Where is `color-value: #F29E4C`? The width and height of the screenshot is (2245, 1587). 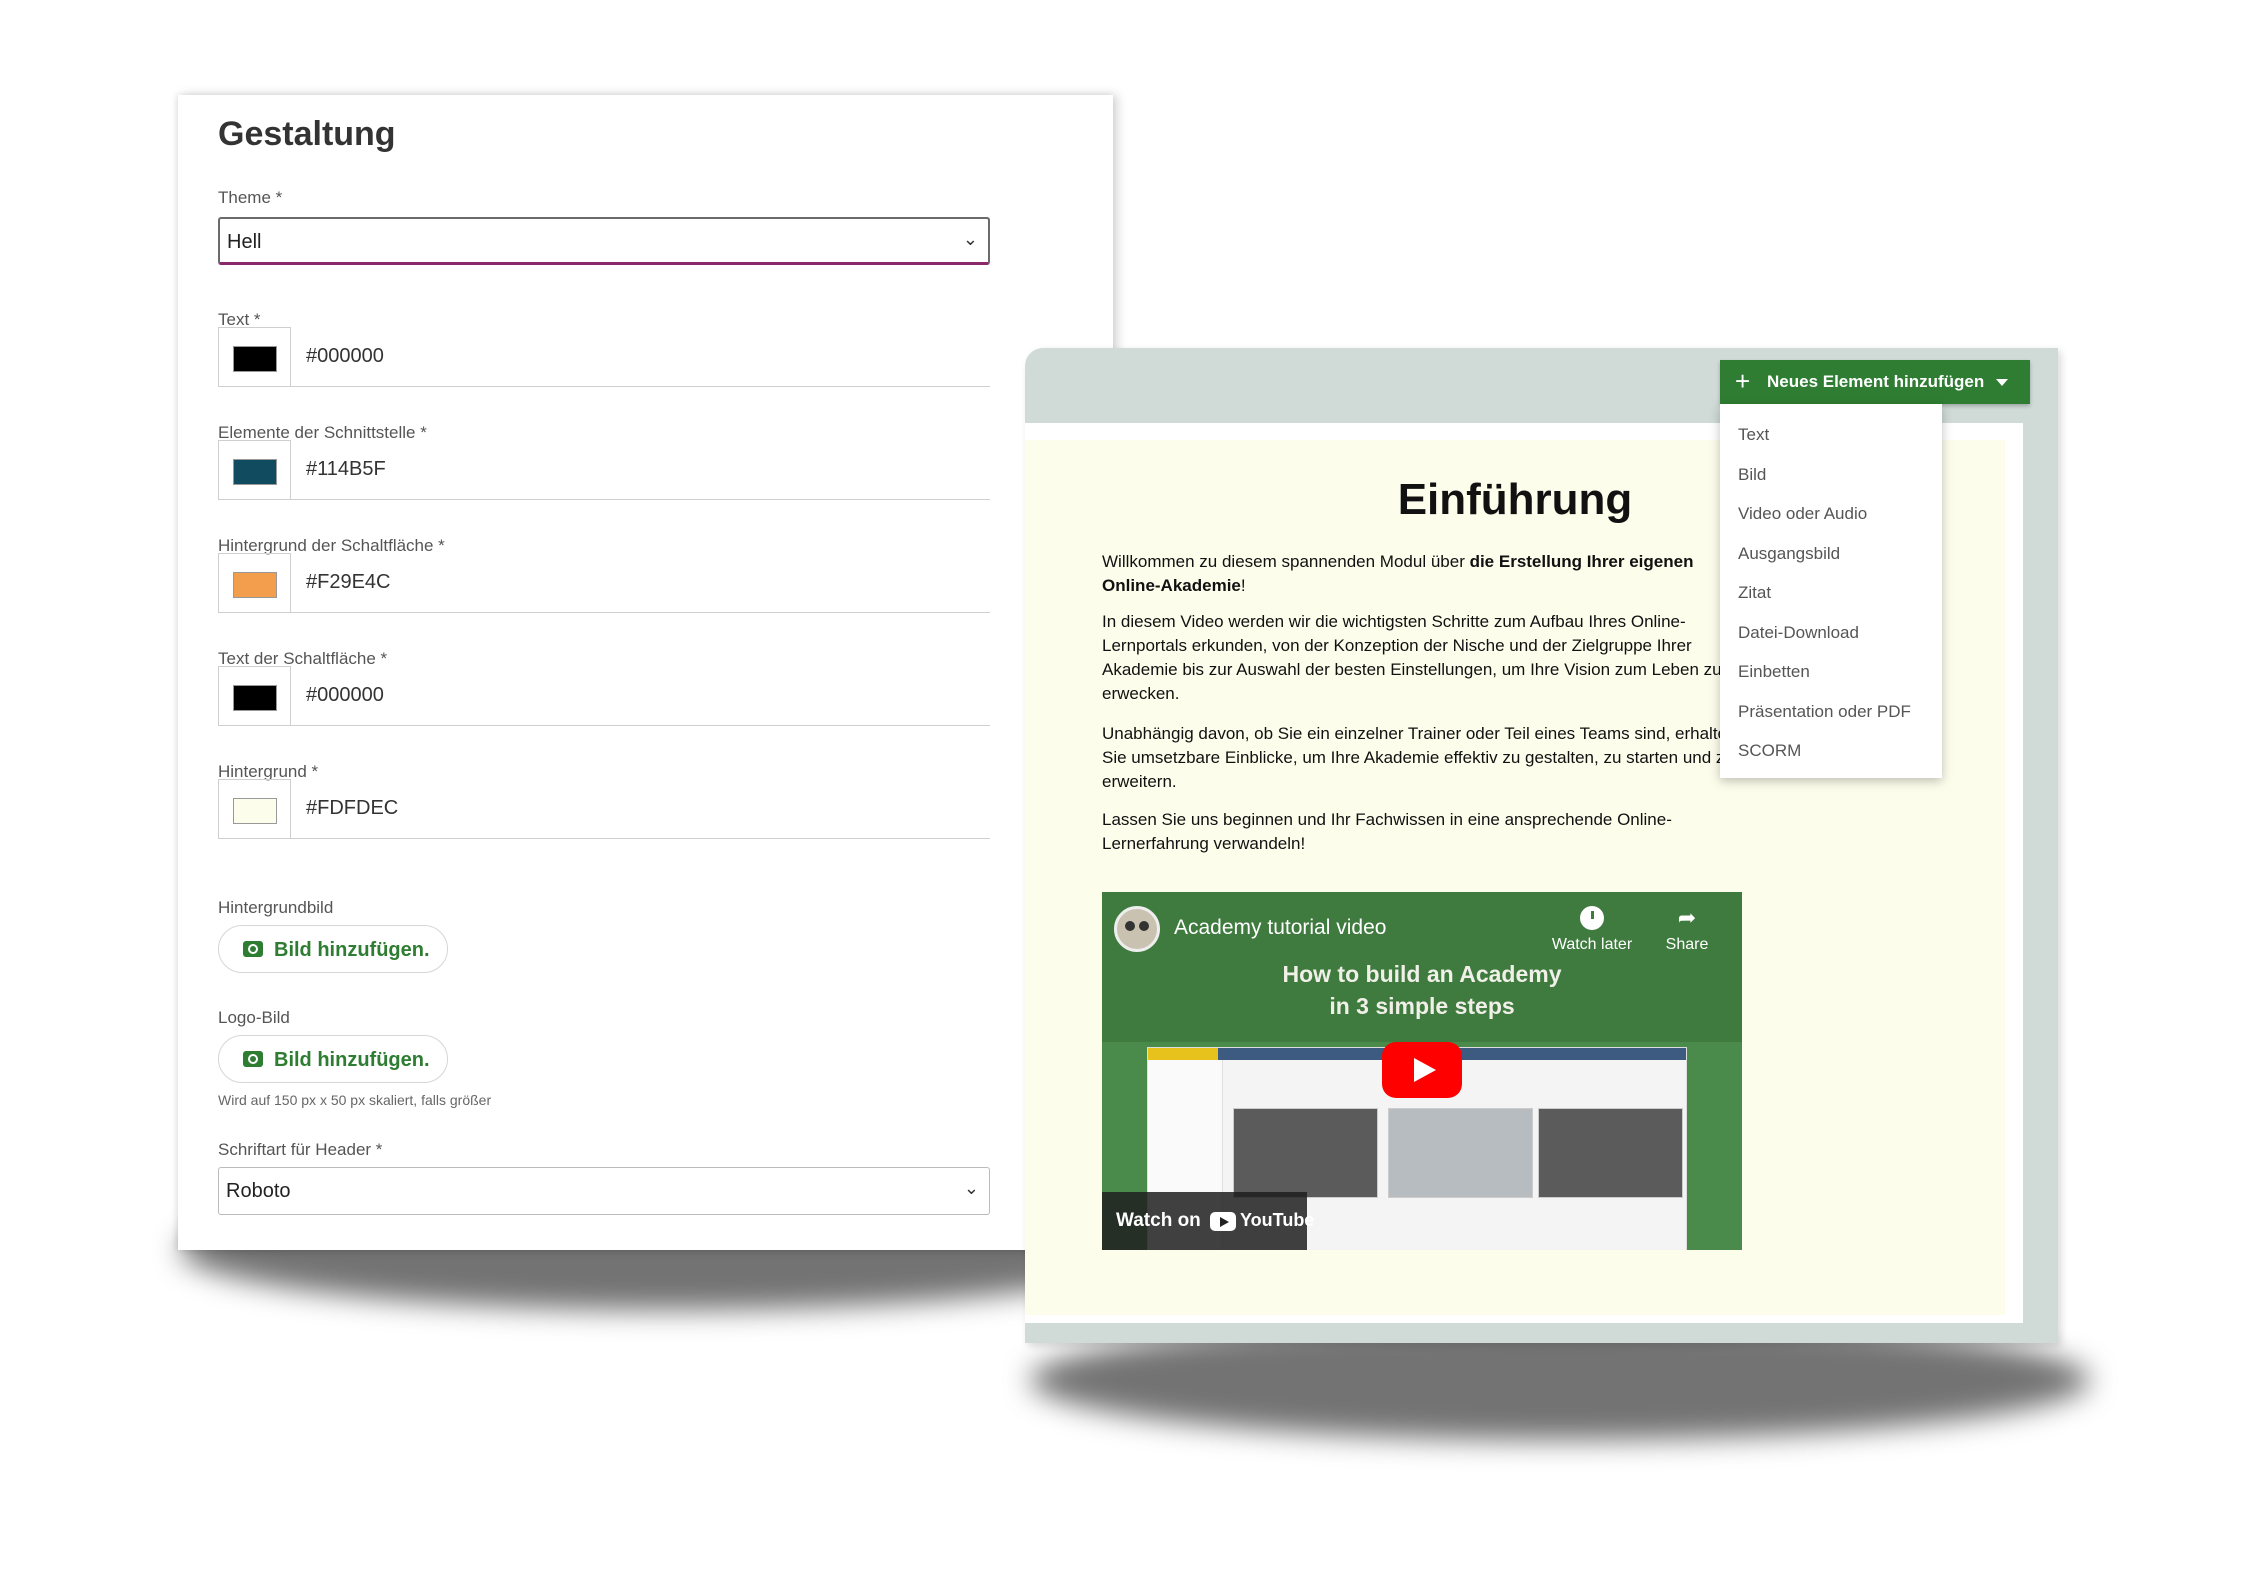
color-value: #F29E4C is located at coordinates (348, 582).